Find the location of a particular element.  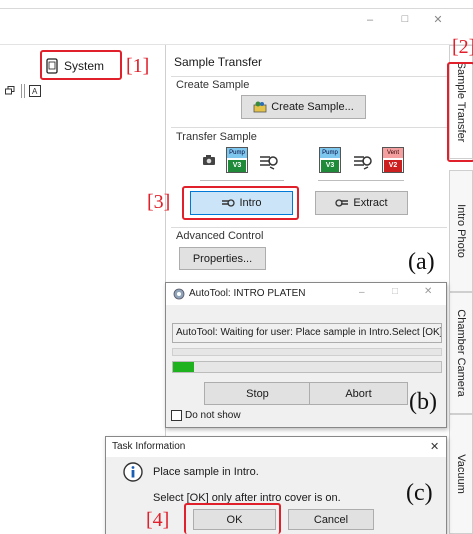

tab-chamber-camera-label: Chamber Camera is located at coordinates (461, 353).